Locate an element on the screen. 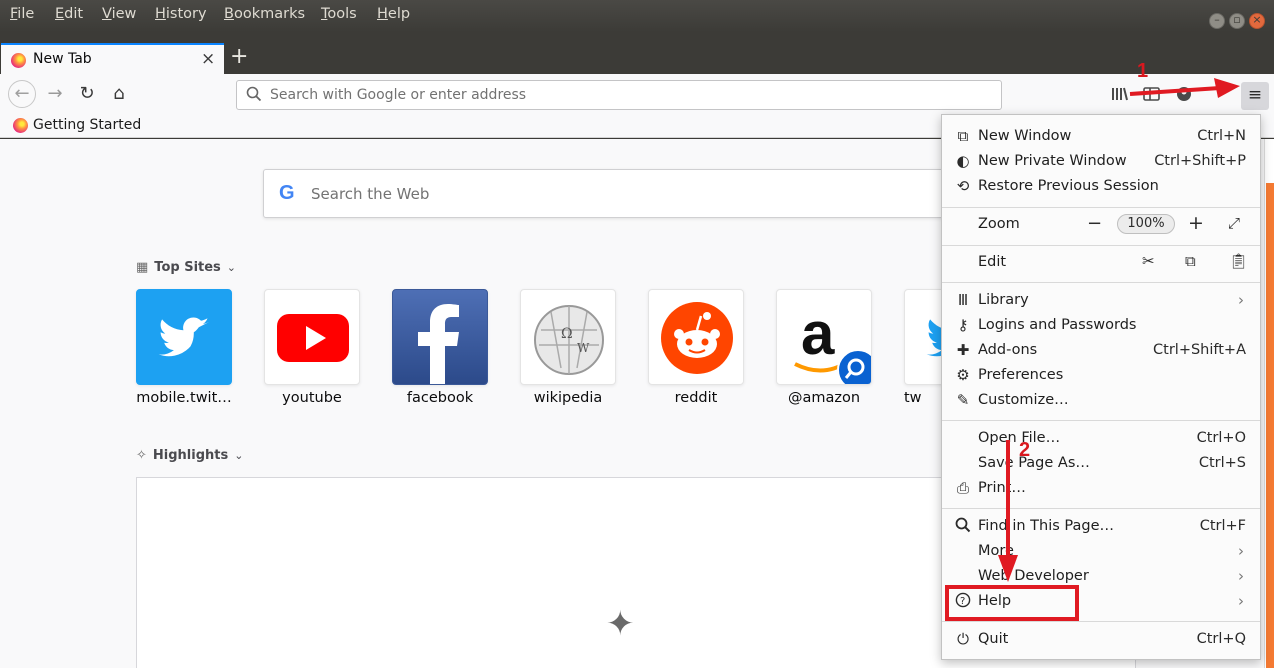 This screenshot has width=1274, height=668. annotation-help-highlight is located at coordinates (1012, 603).